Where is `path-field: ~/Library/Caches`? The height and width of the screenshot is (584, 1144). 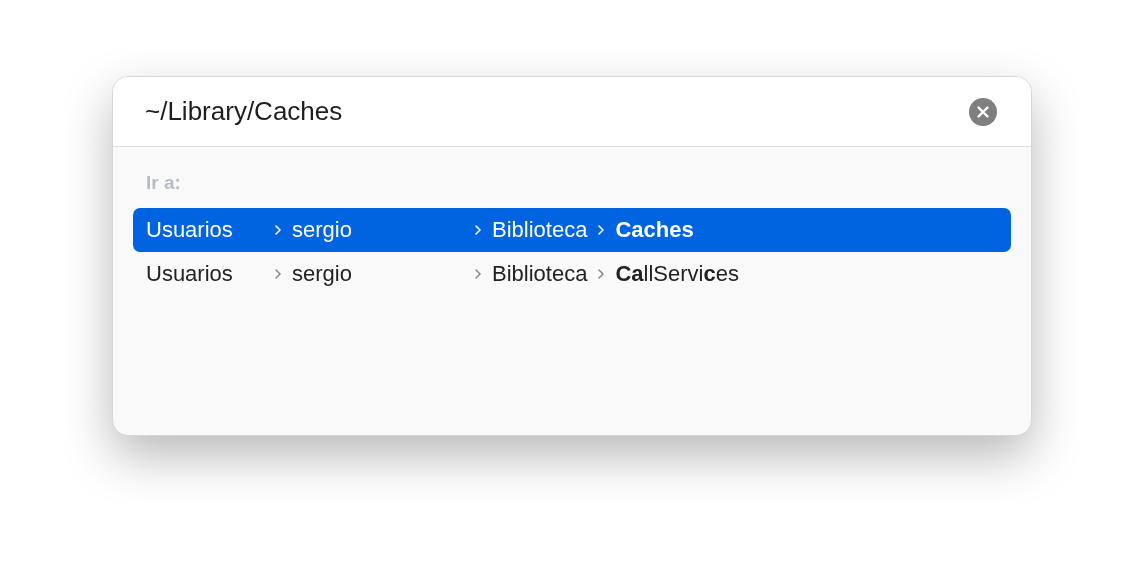
path-field: ~/Library/Caches is located at coordinates (572, 112).